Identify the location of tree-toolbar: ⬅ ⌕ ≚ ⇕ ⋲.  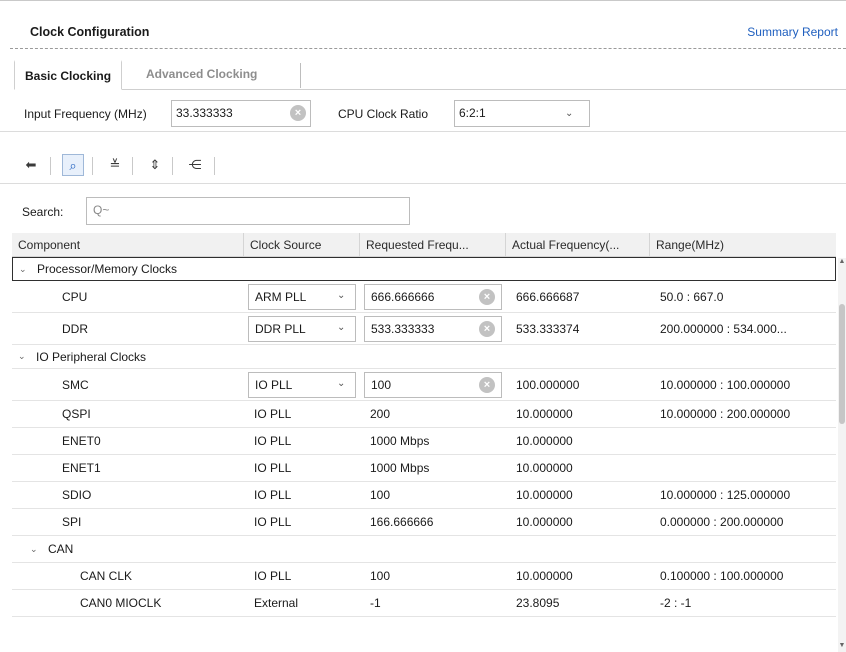
(423, 166).